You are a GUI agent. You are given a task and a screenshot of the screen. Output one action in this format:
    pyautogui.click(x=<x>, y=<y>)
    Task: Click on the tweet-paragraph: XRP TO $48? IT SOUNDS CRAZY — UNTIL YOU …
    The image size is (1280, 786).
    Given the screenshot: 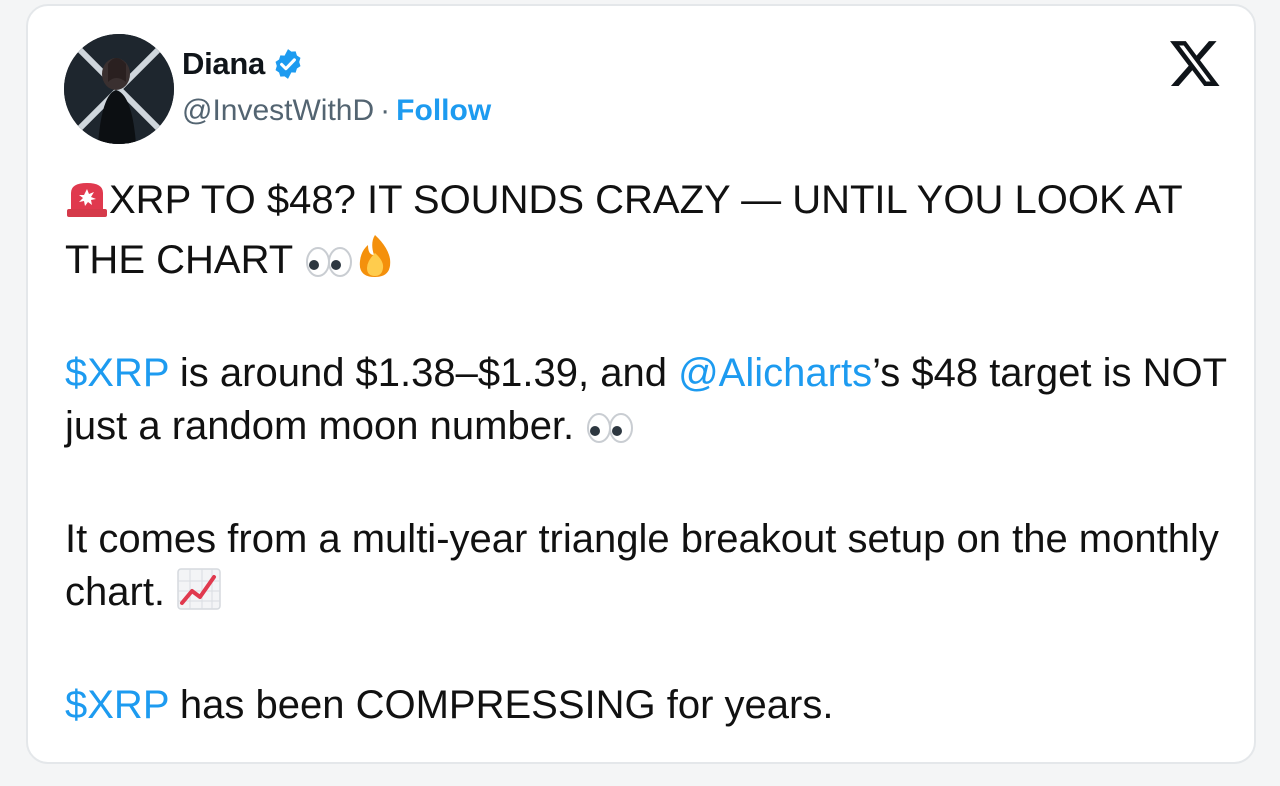 What is the action you would take?
    pyautogui.click(x=655, y=233)
    